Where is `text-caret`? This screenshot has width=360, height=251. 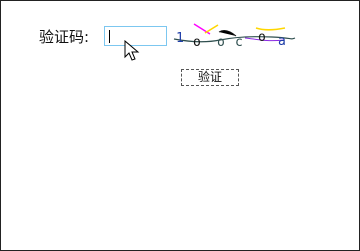
text-caret is located at coordinates (109, 36).